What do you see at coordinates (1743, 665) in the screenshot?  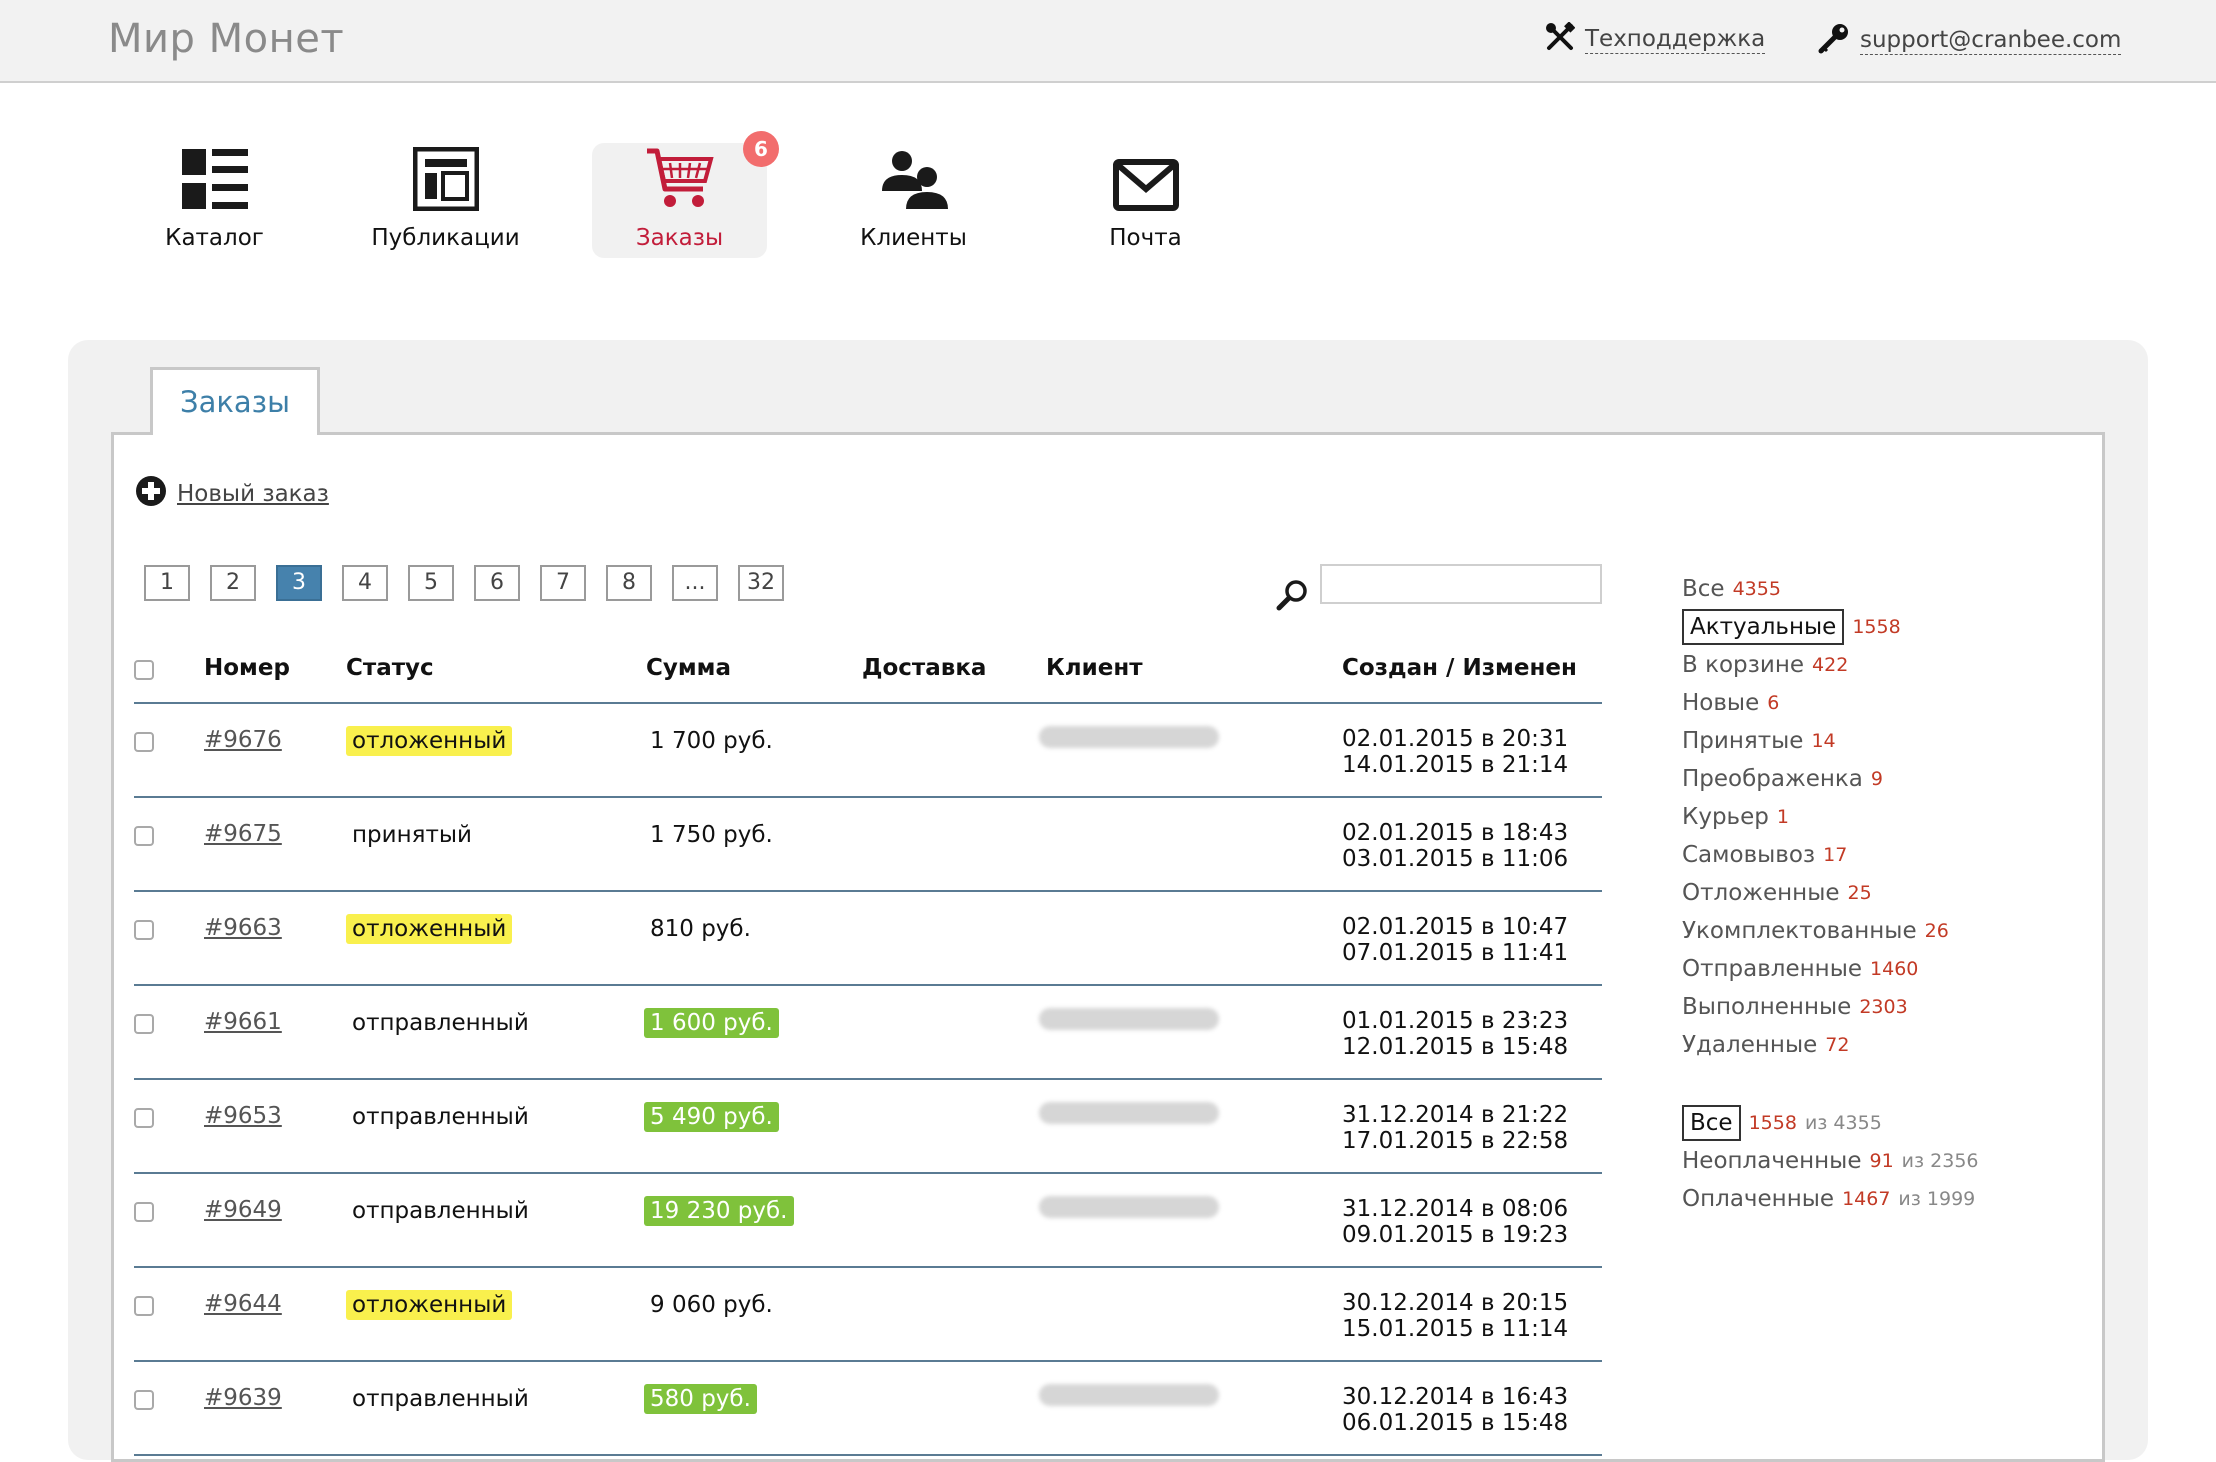 I see `status-filter-label: В корзине` at bounding box center [1743, 665].